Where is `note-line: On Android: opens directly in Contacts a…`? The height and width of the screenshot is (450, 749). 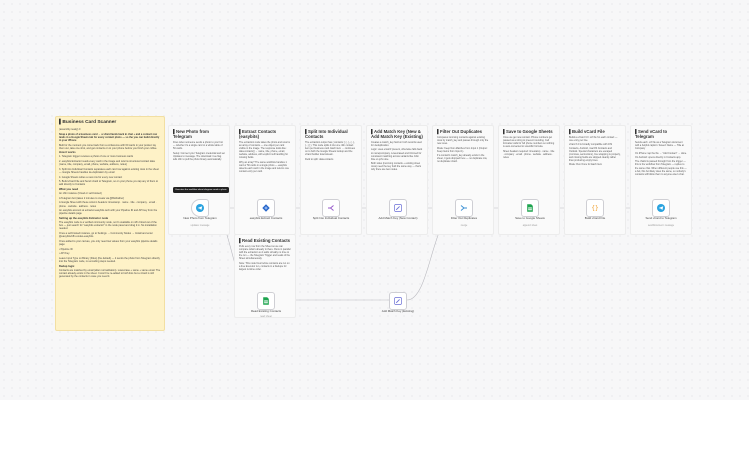
note-line: On Android: opens directly in Contacts a… is located at coordinates (658, 157).